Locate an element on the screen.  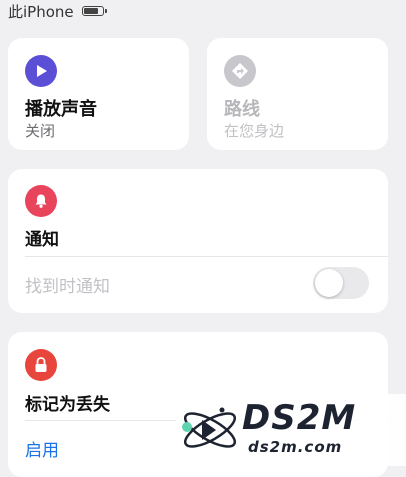
directions-title: 路线 is located at coordinates (242, 109).